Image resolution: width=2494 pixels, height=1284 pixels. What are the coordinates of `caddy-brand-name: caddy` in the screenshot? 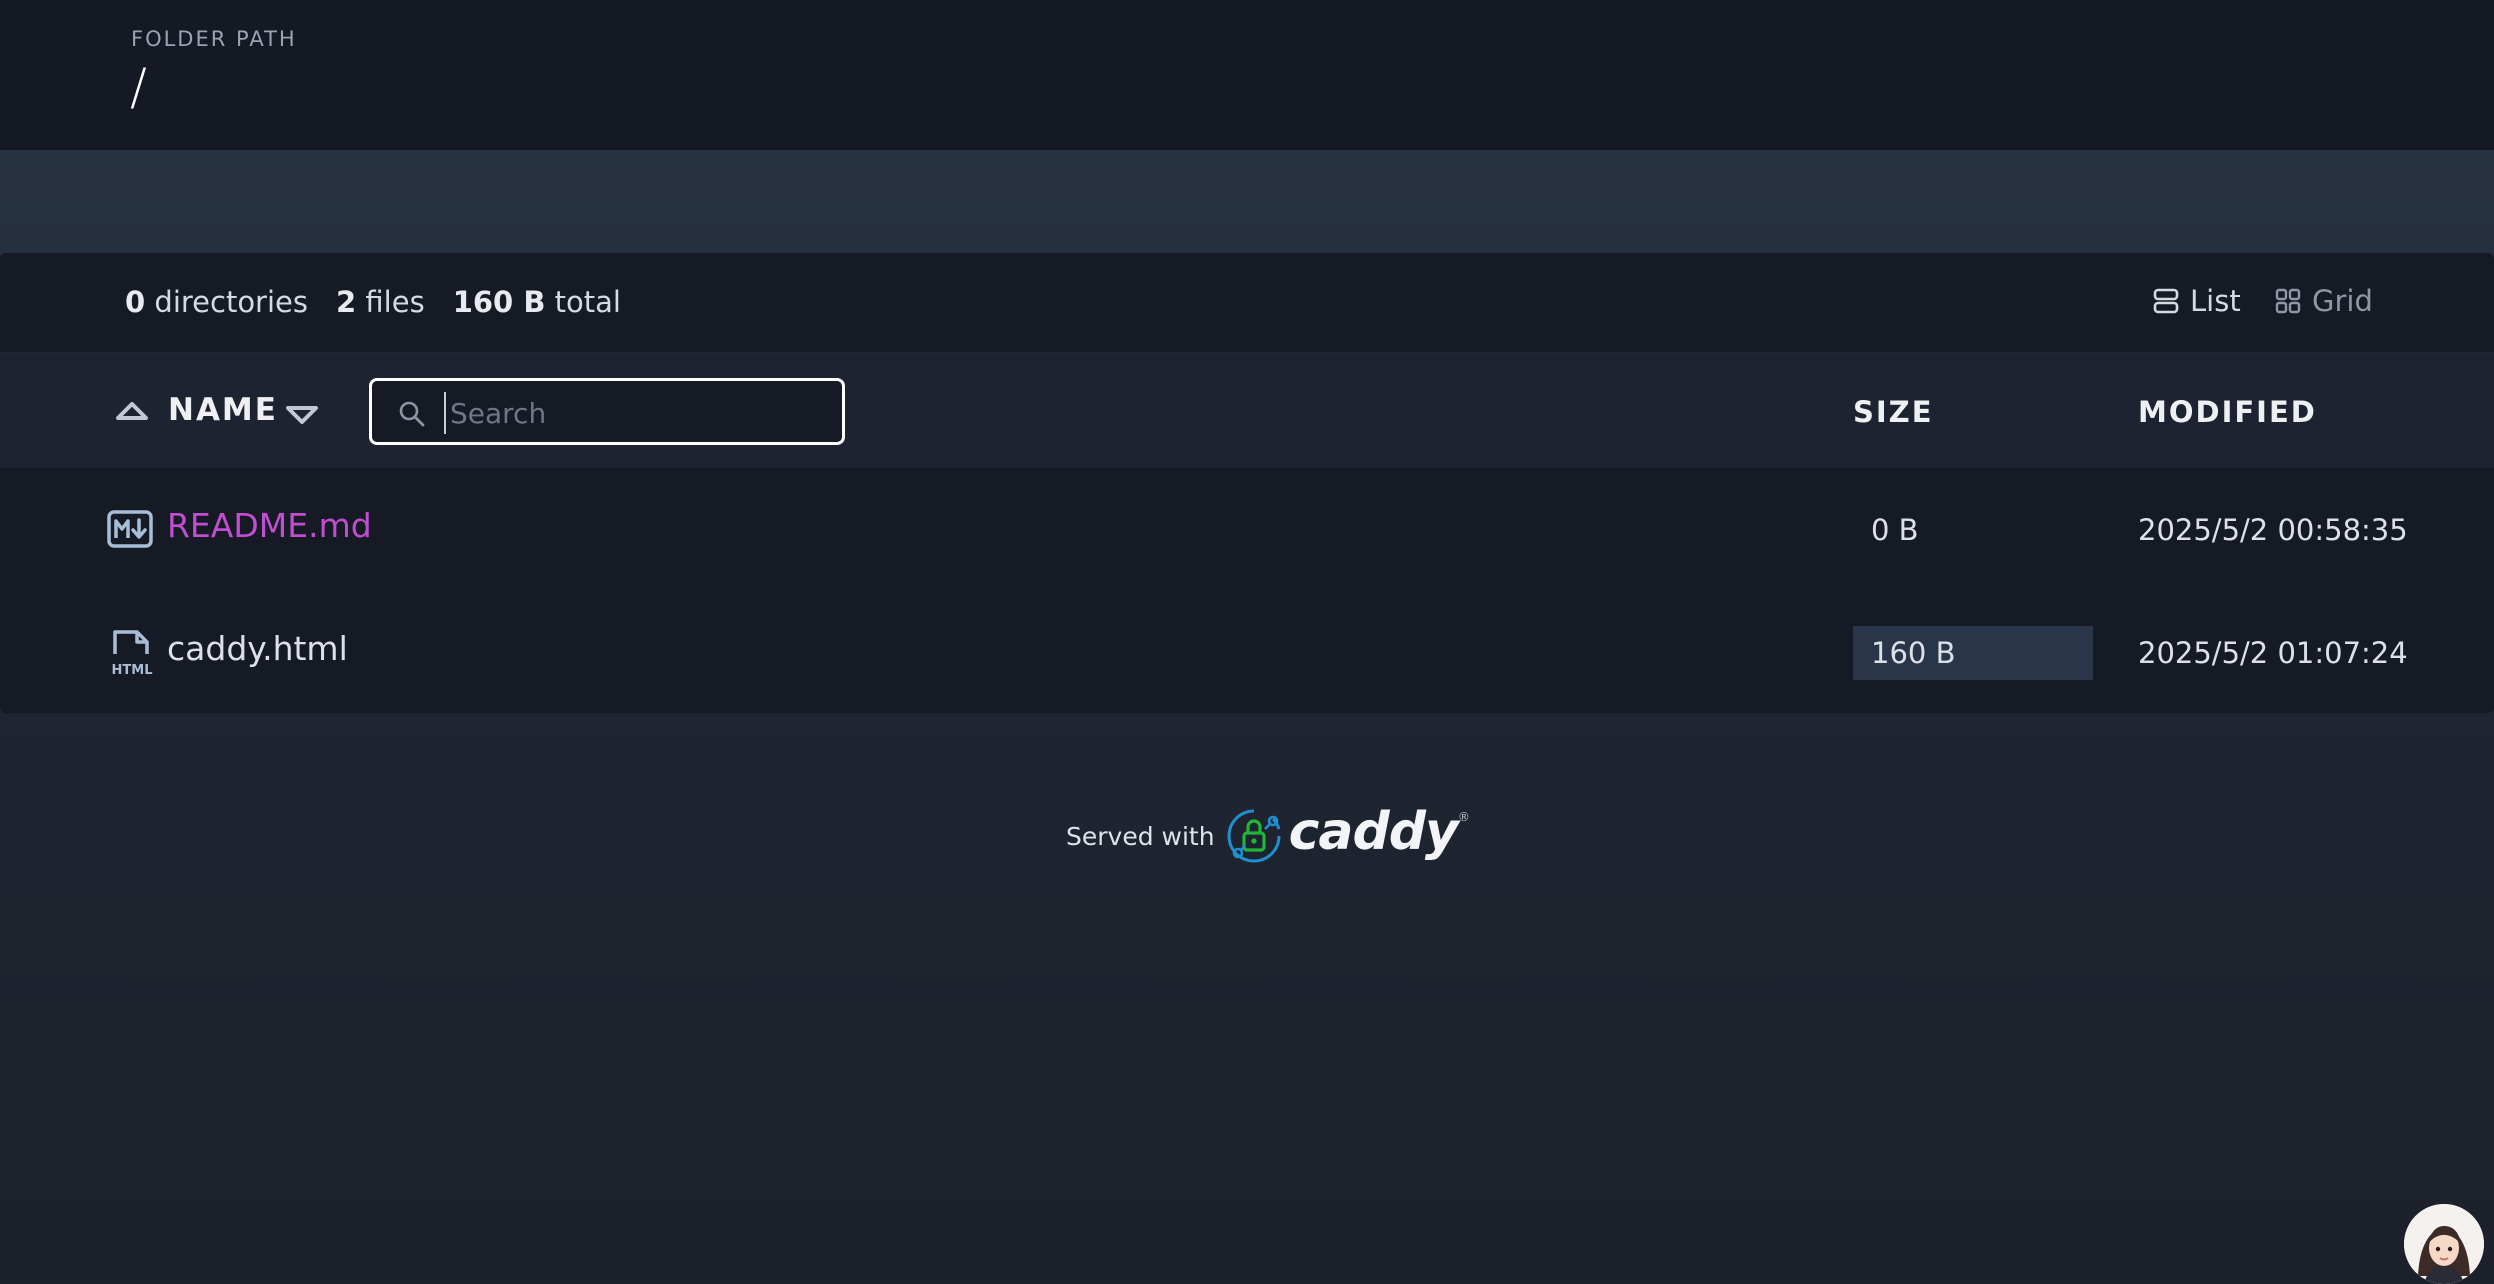 It's located at (1373, 832).